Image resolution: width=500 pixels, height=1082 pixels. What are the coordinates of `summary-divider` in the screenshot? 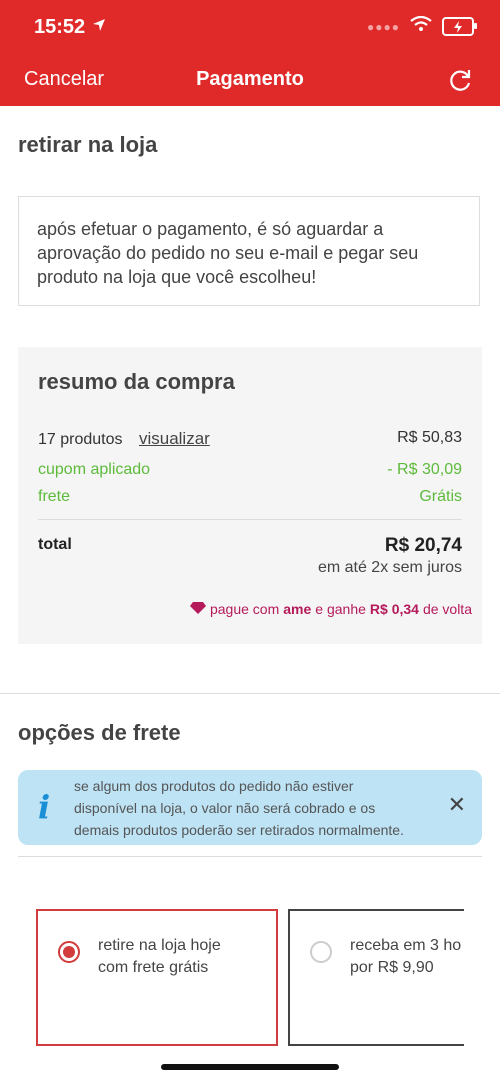 It's located at (250, 519).